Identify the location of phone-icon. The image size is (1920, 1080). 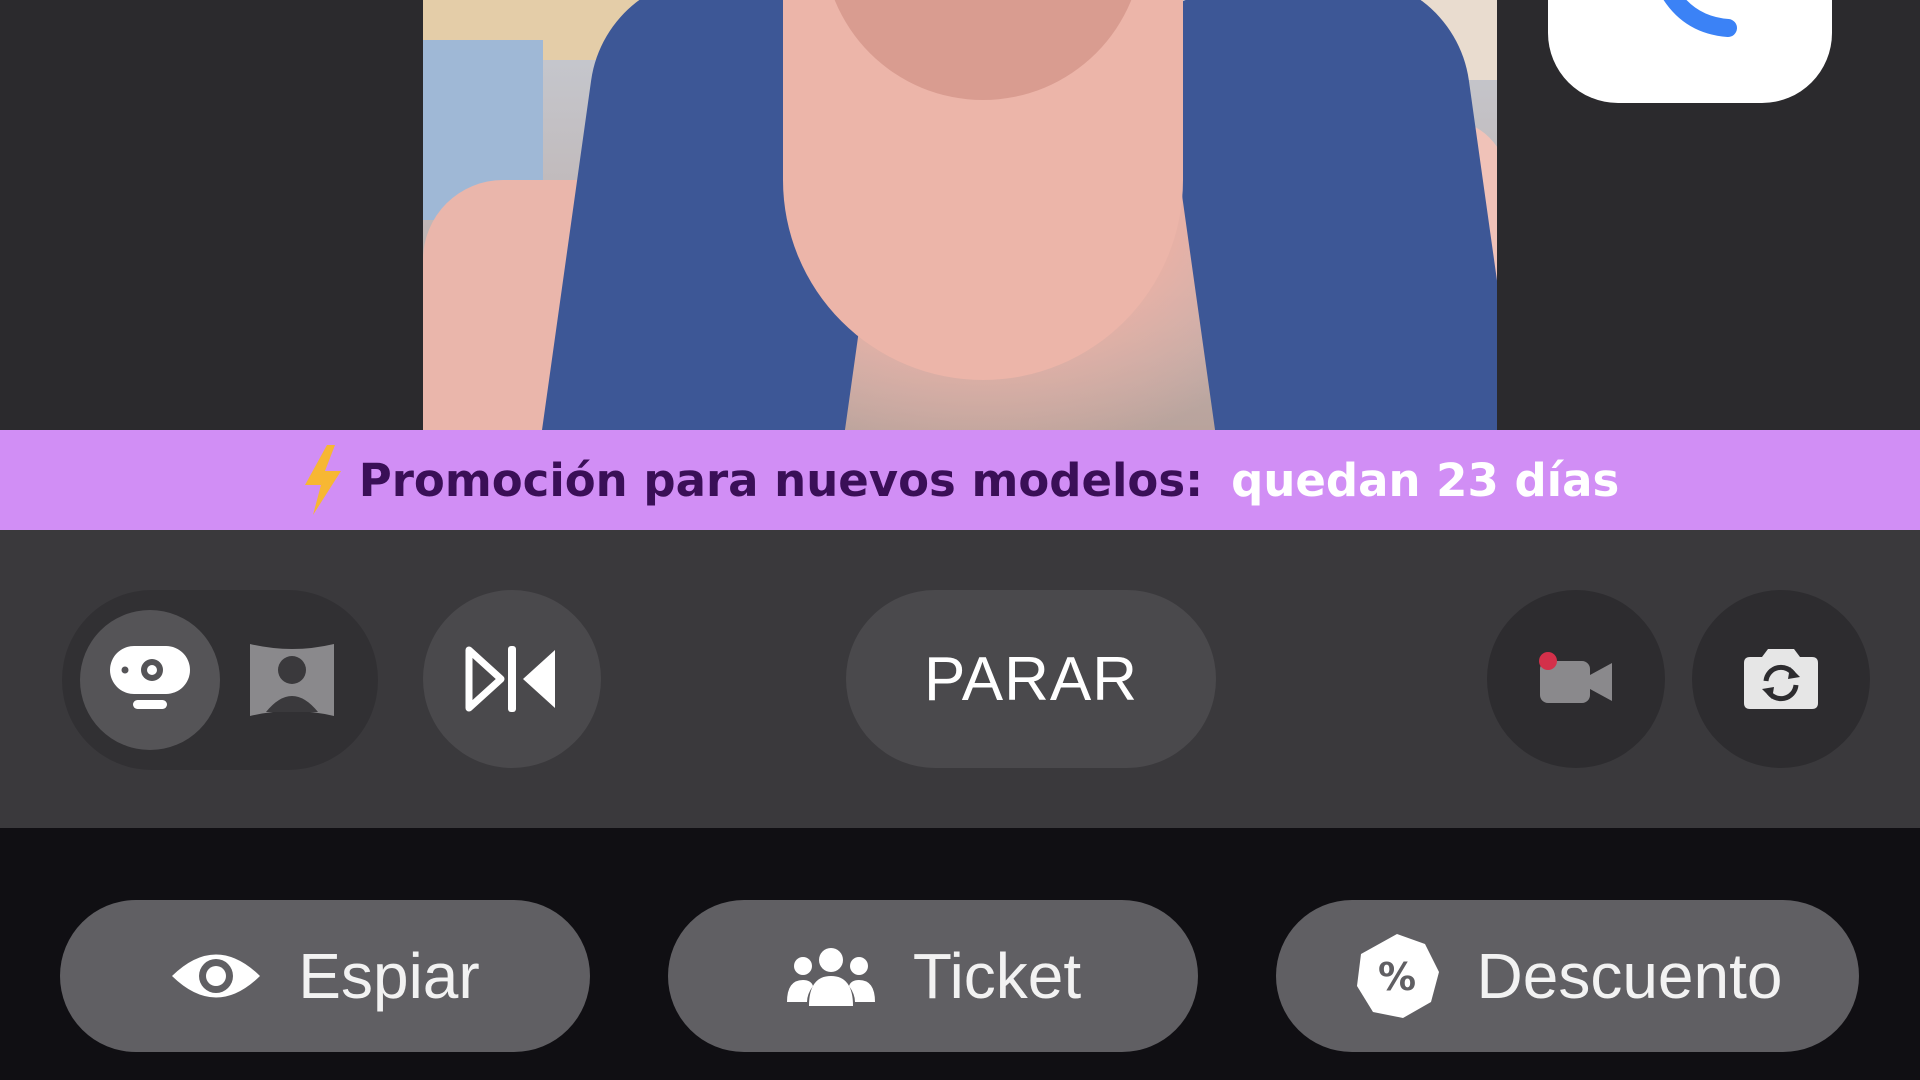
(1700, 18).